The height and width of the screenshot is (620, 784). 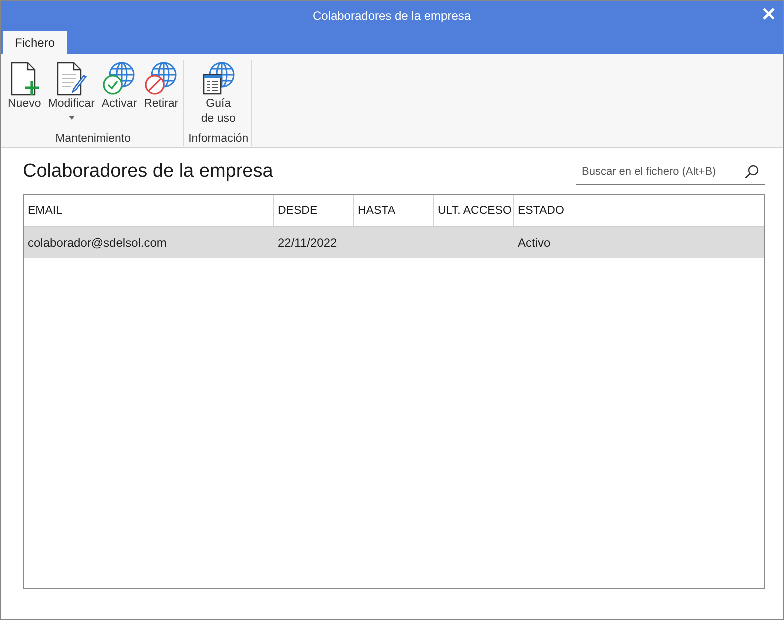 I want to click on column-header: ULT. ACCESO, so click(x=474, y=210).